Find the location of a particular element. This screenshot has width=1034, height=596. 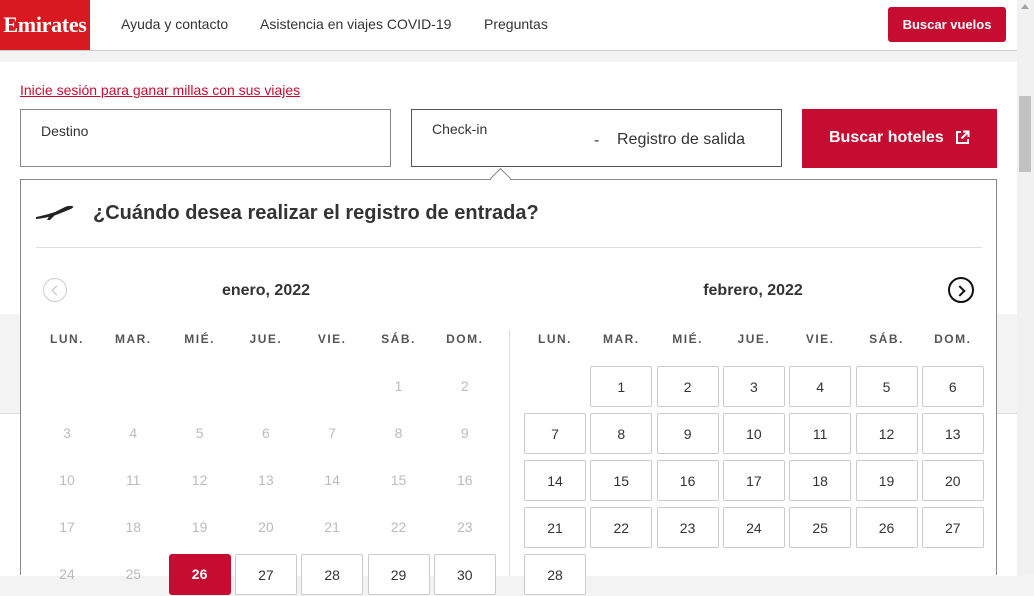

search-hotels-button: Buscar hoteles is located at coordinates (899, 138).